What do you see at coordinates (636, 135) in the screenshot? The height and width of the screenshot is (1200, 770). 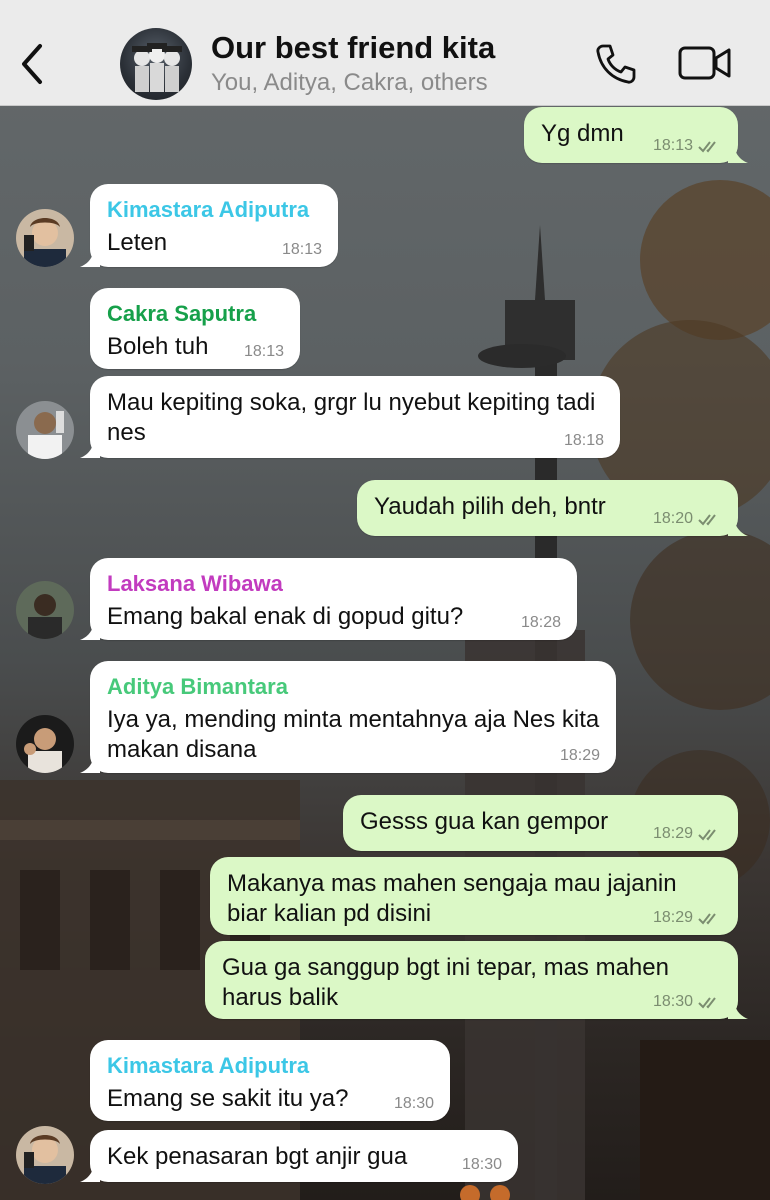 I see `message-bubble-outgoing: Yg dmn 18:13` at bounding box center [636, 135].